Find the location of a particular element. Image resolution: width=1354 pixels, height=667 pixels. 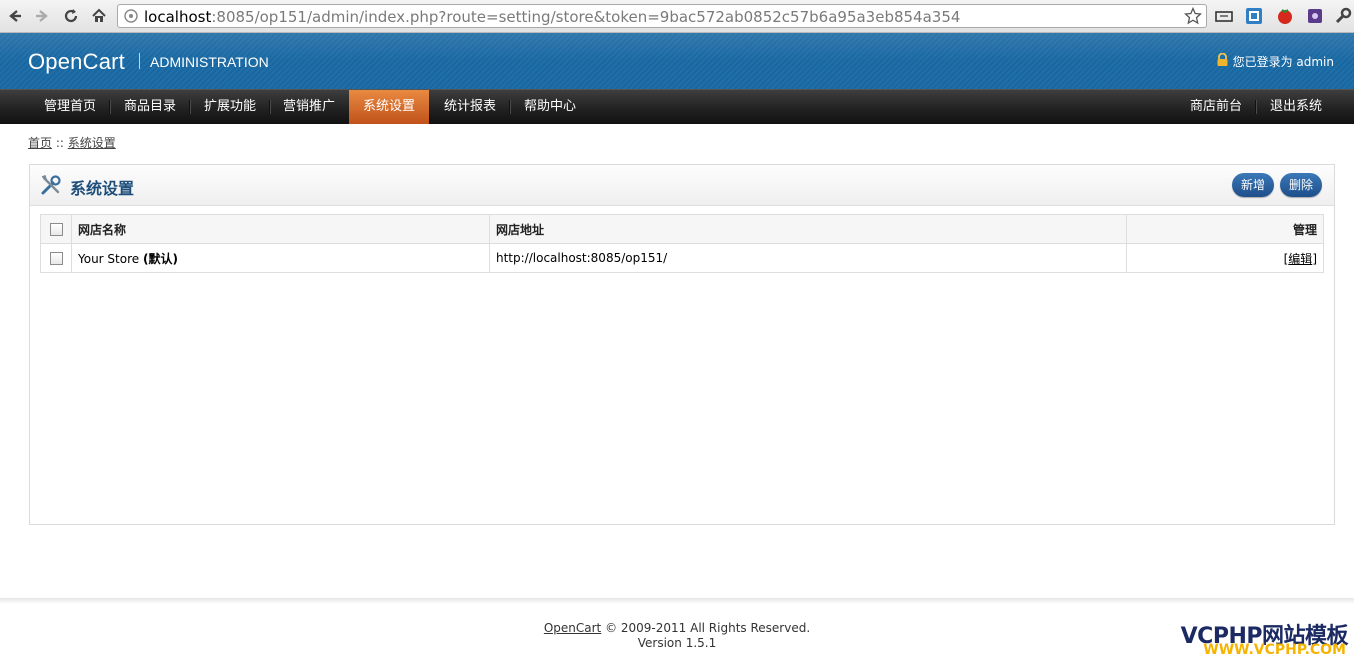

home-icon is located at coordinates (99, 16).